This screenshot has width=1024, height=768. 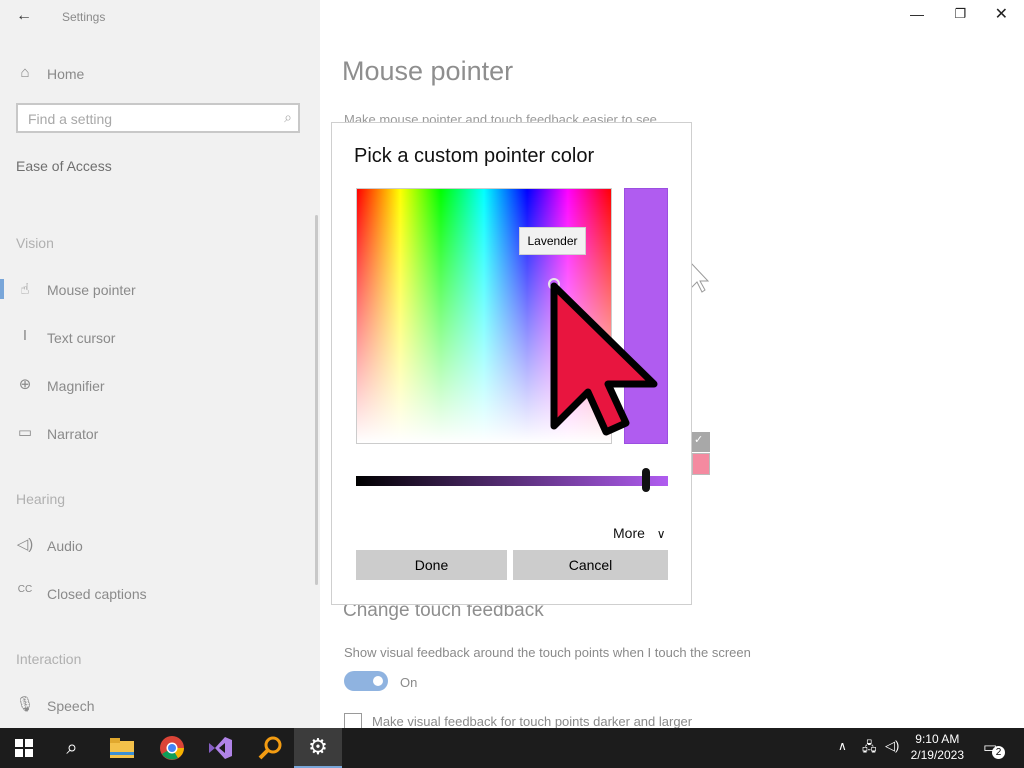 I want to click on mouse-pointer-icon: ☝, so click(x=25, y=289).